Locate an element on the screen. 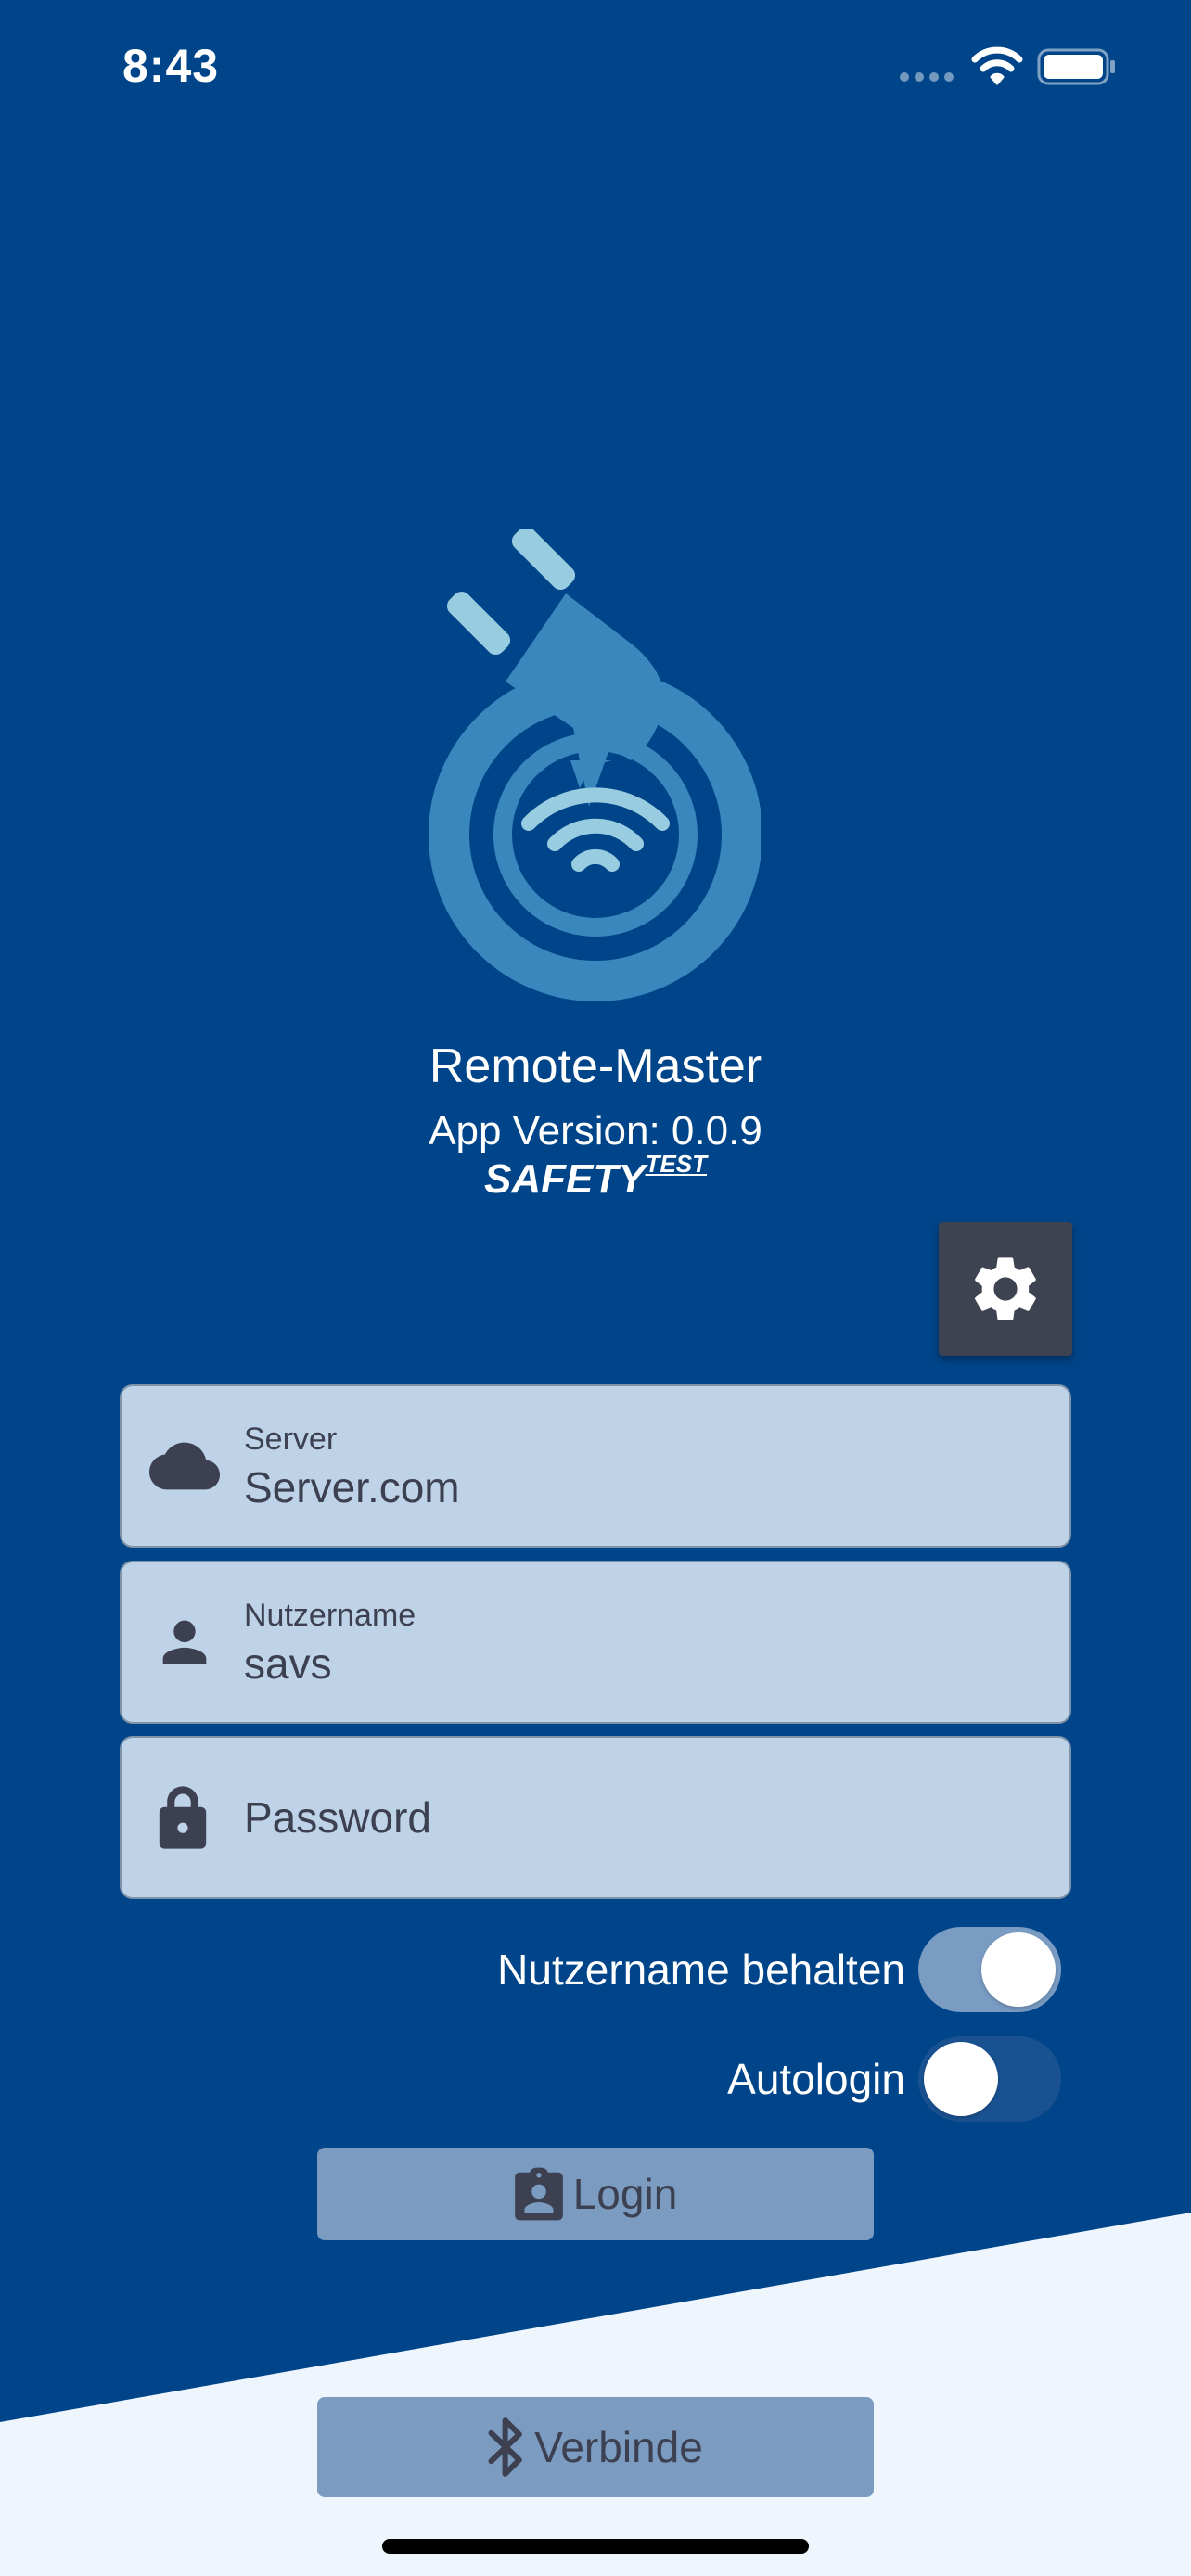 This screenshot has height=2576, width=1191. username-label: Nutzername is located at coordinates (330, 1615).